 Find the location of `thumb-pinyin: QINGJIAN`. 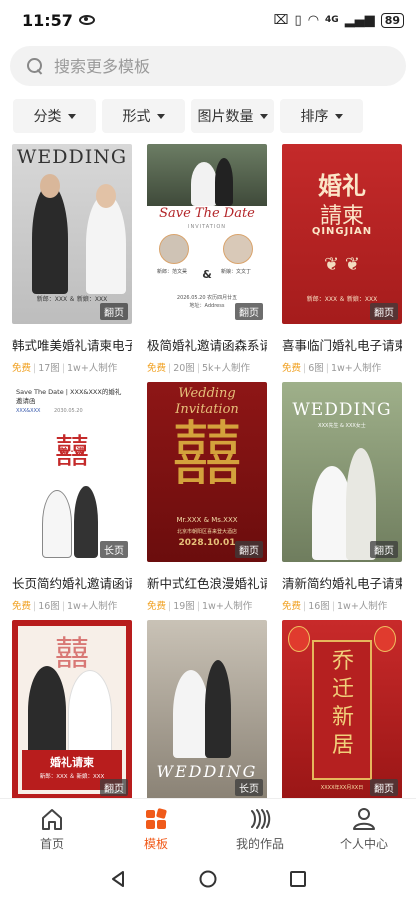

thumb-pinyin: QINGJIAN is located at coordinates (342, 231).